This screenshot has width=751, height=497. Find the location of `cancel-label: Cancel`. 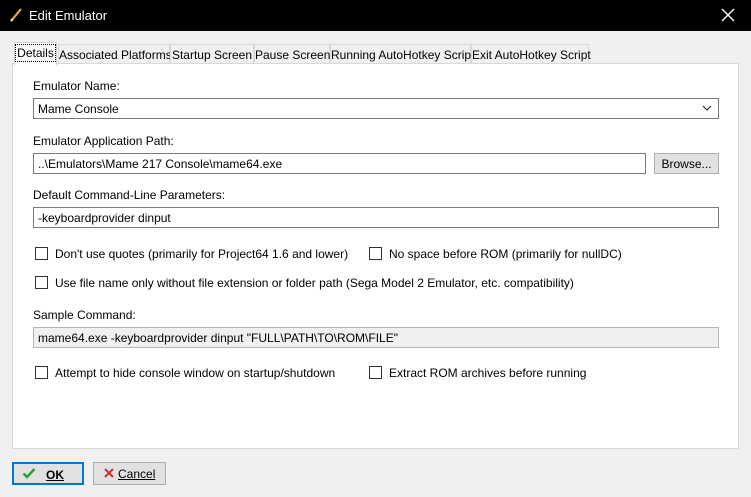

cancel-label: Cancel is located at coordinates (137, 474).